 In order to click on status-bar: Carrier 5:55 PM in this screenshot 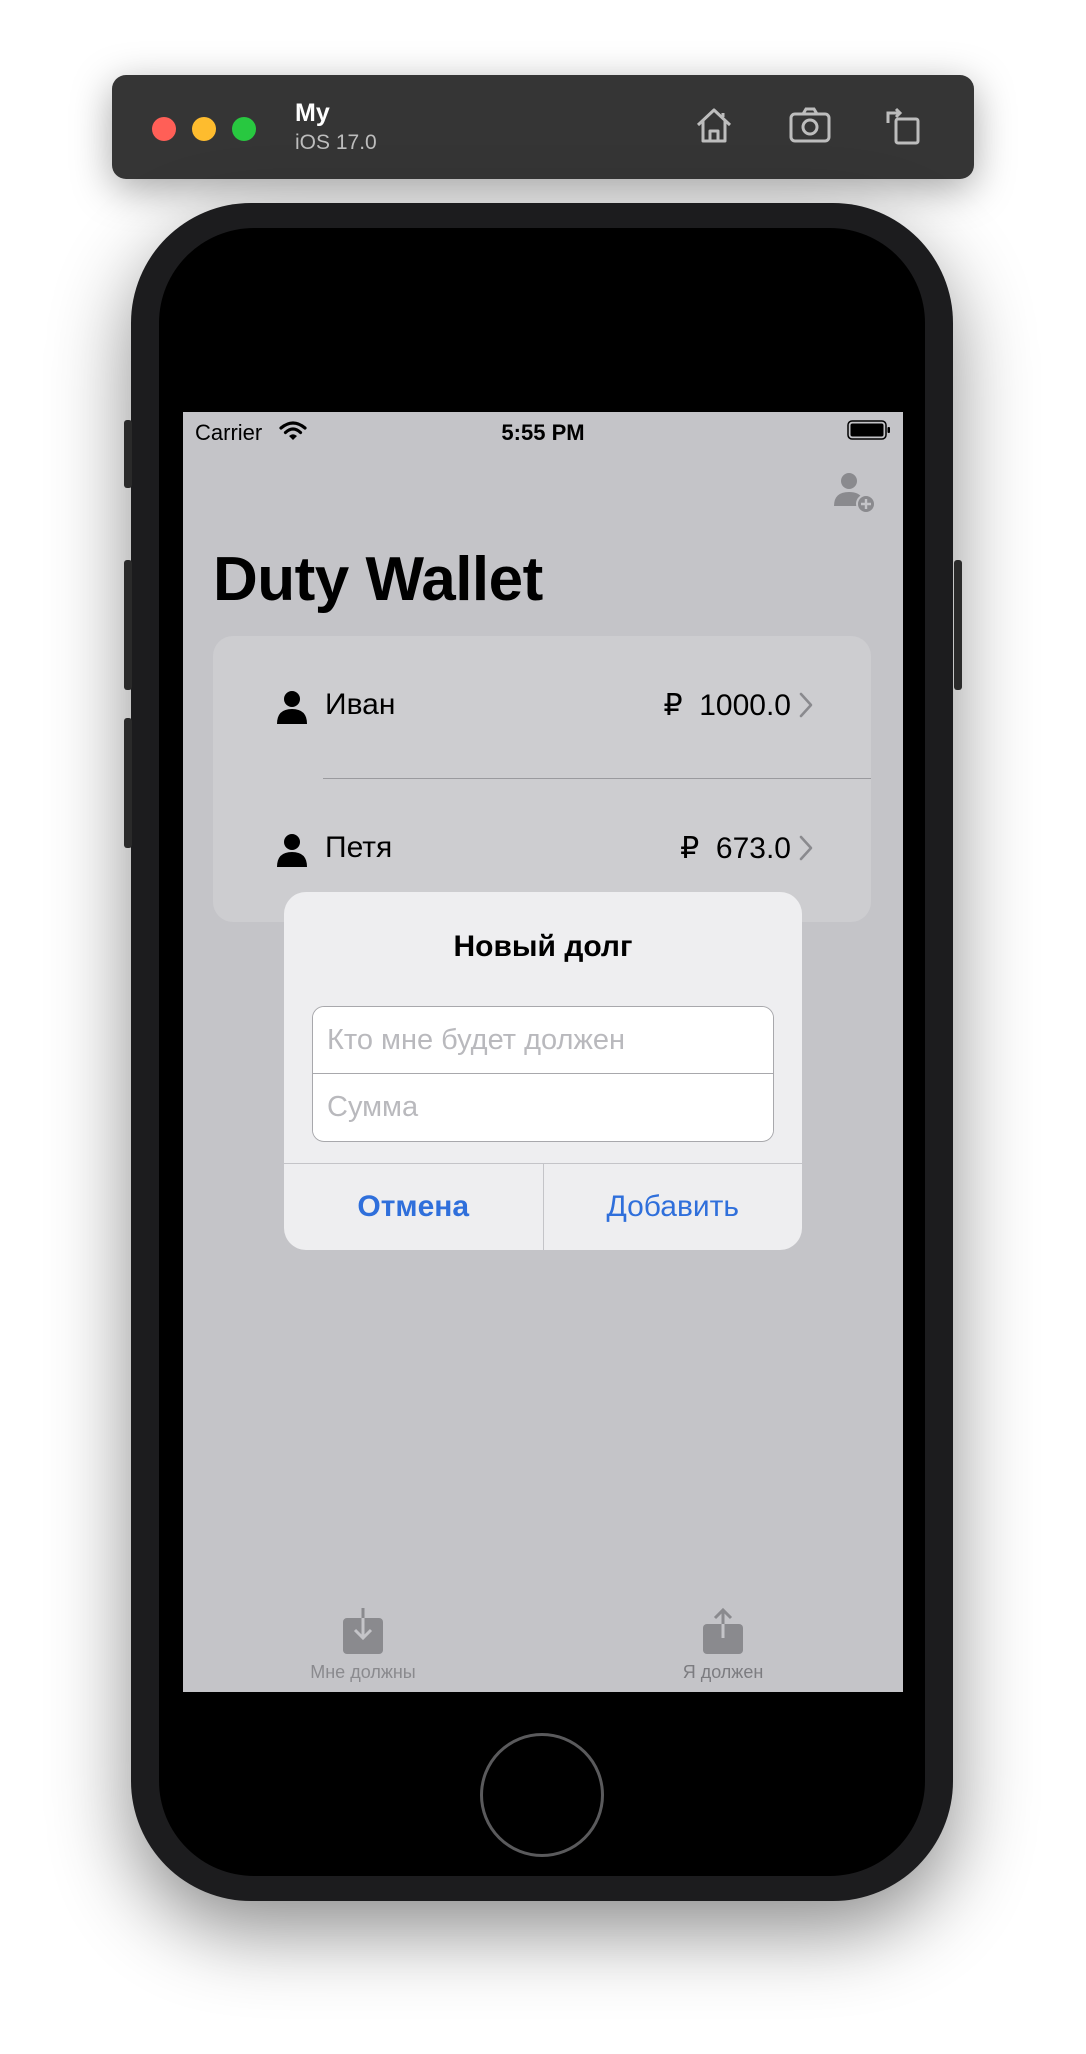, I will do `click(543, 432)`.